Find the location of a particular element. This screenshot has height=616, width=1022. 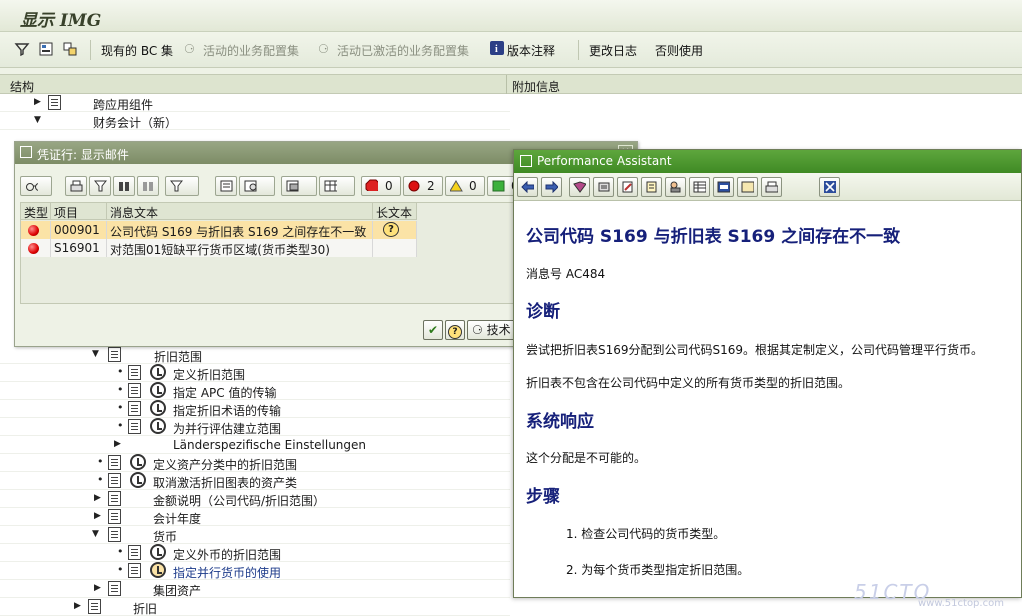

find-button is located at coordinates (100, 186).